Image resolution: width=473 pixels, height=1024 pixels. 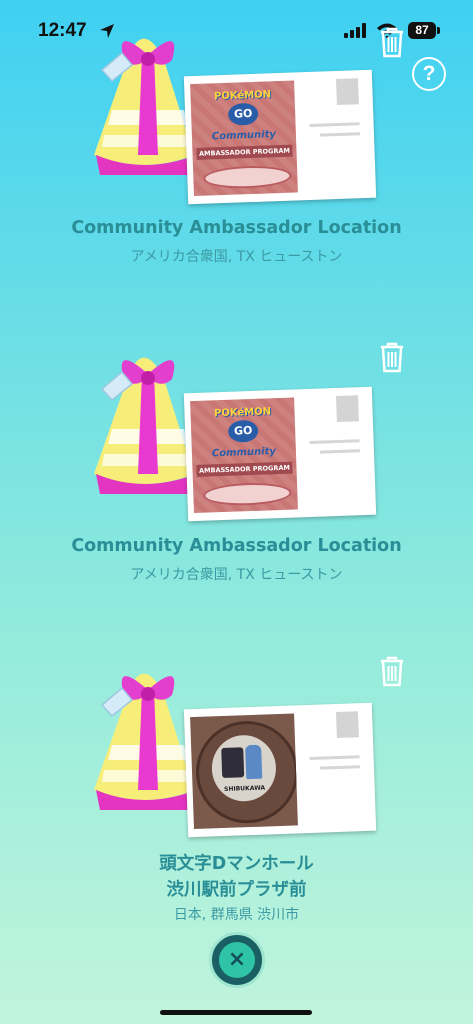 I want to click on home-indicator, so click(x=236, y=1012).